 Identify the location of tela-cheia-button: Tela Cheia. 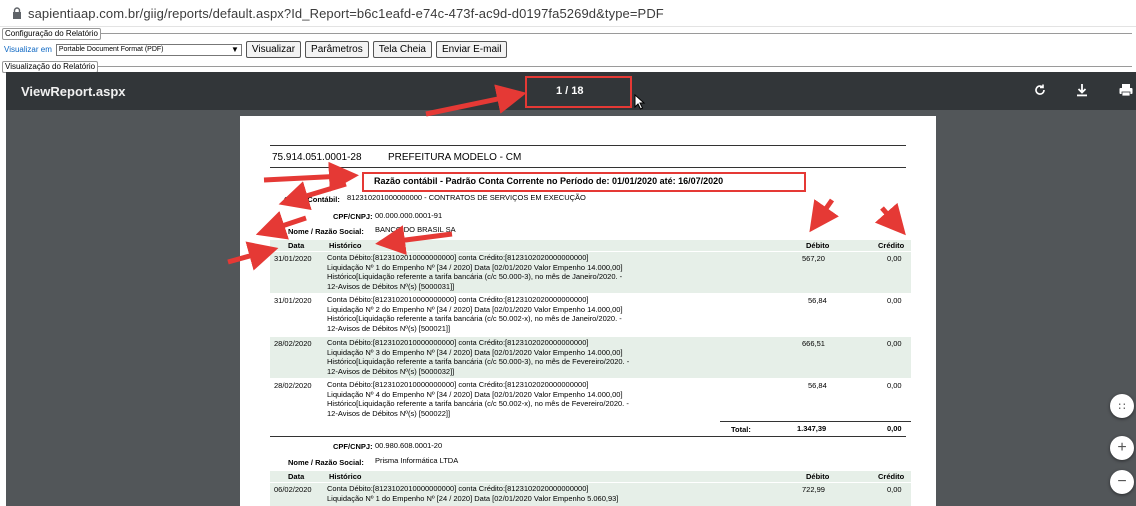
(402, 49).